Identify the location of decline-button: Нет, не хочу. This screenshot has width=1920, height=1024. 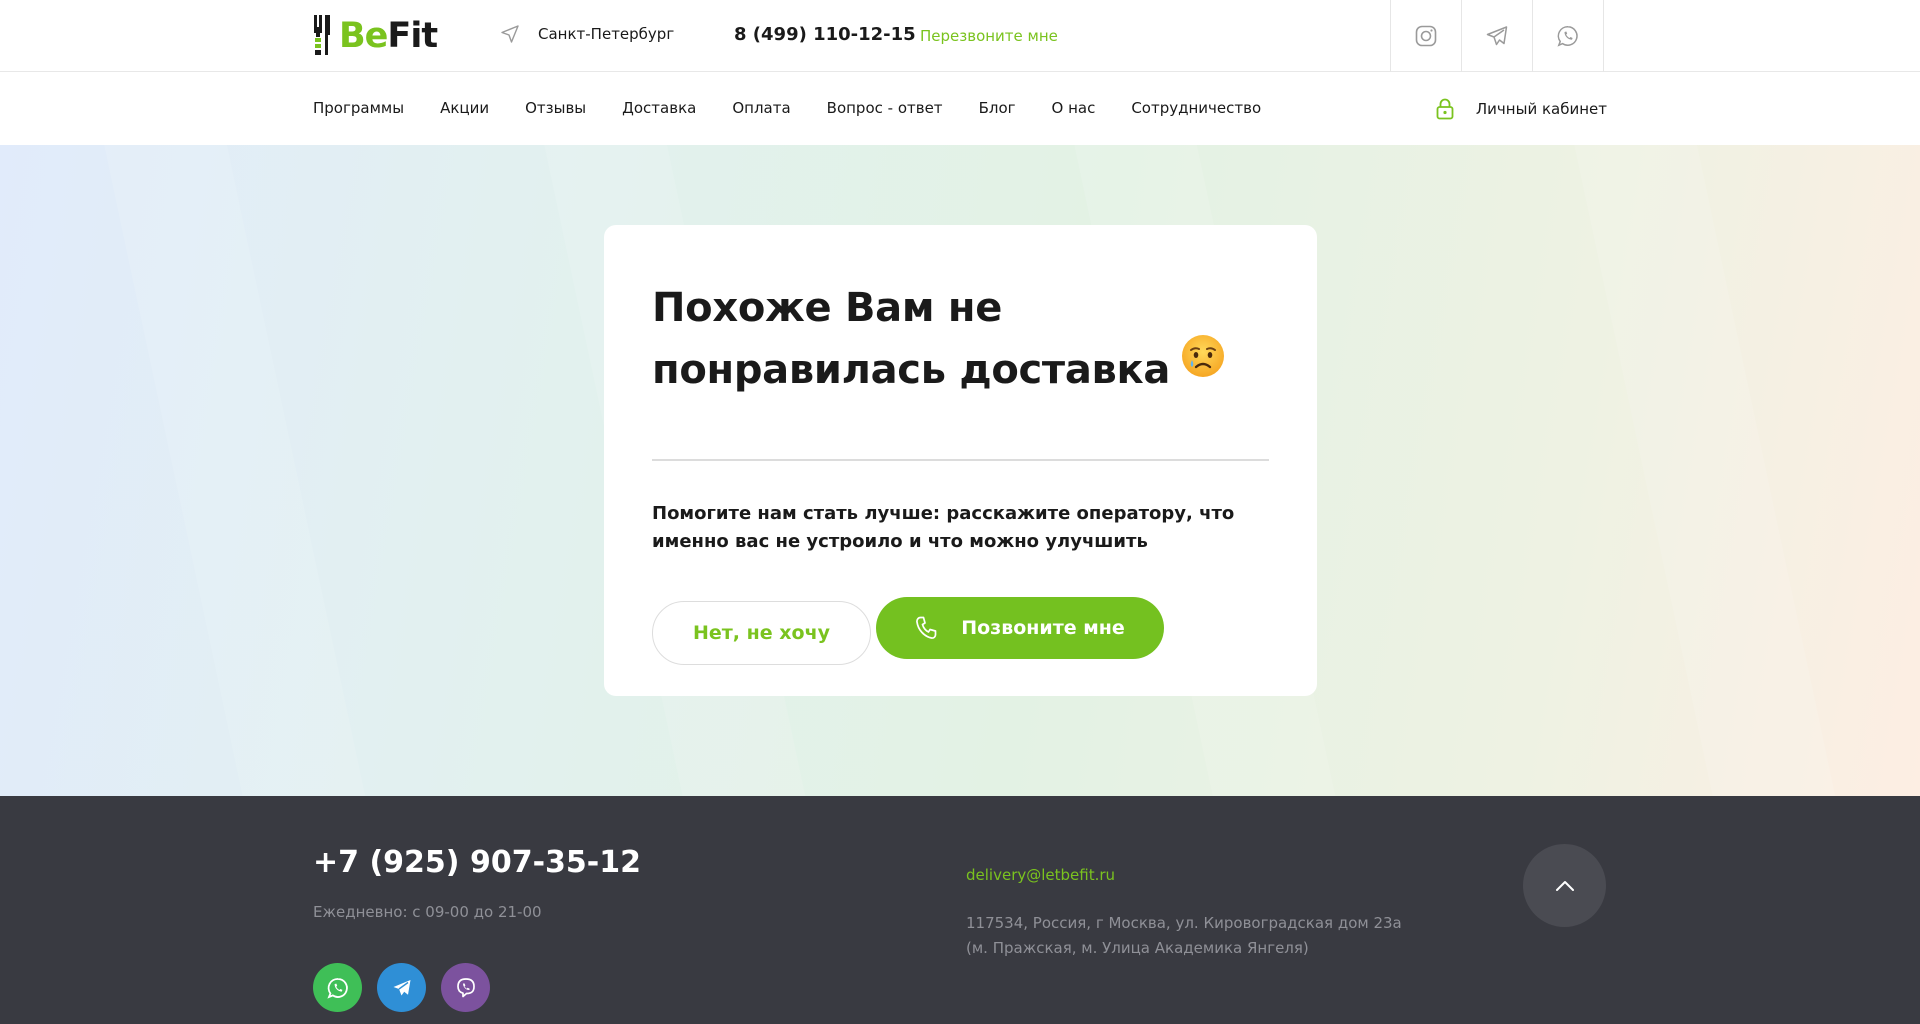
(761, 633).